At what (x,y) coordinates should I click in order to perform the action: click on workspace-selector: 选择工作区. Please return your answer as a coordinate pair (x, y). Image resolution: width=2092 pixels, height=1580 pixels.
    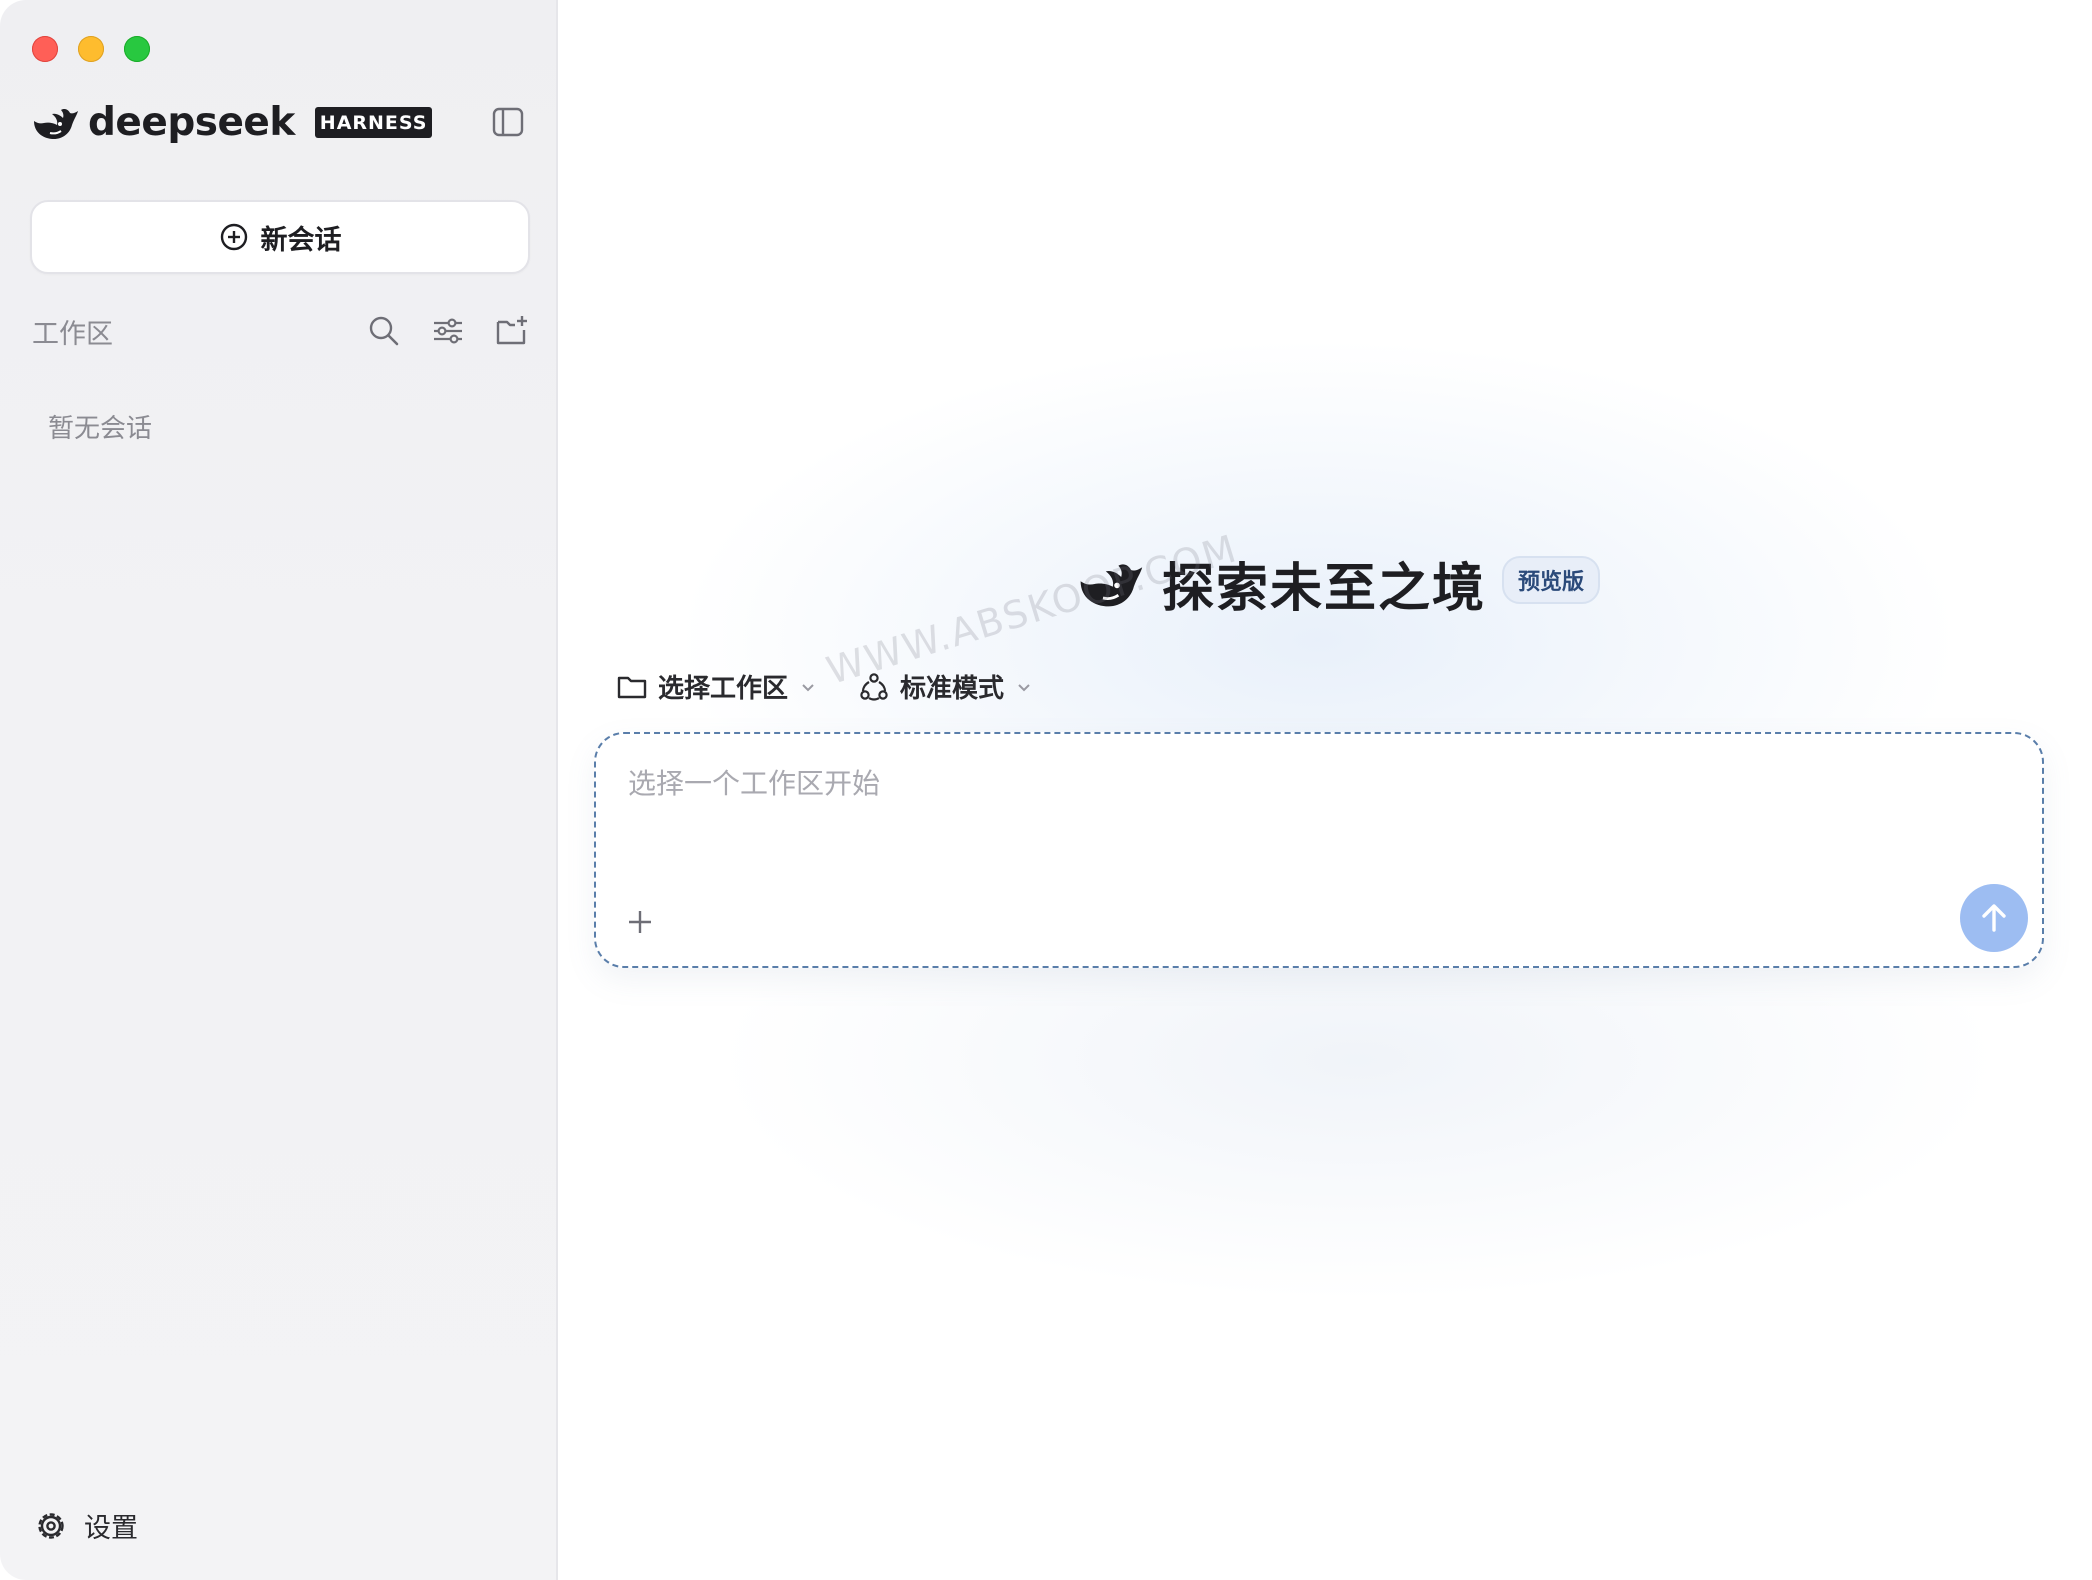
    Looking at the image, I should click on (717, 686).